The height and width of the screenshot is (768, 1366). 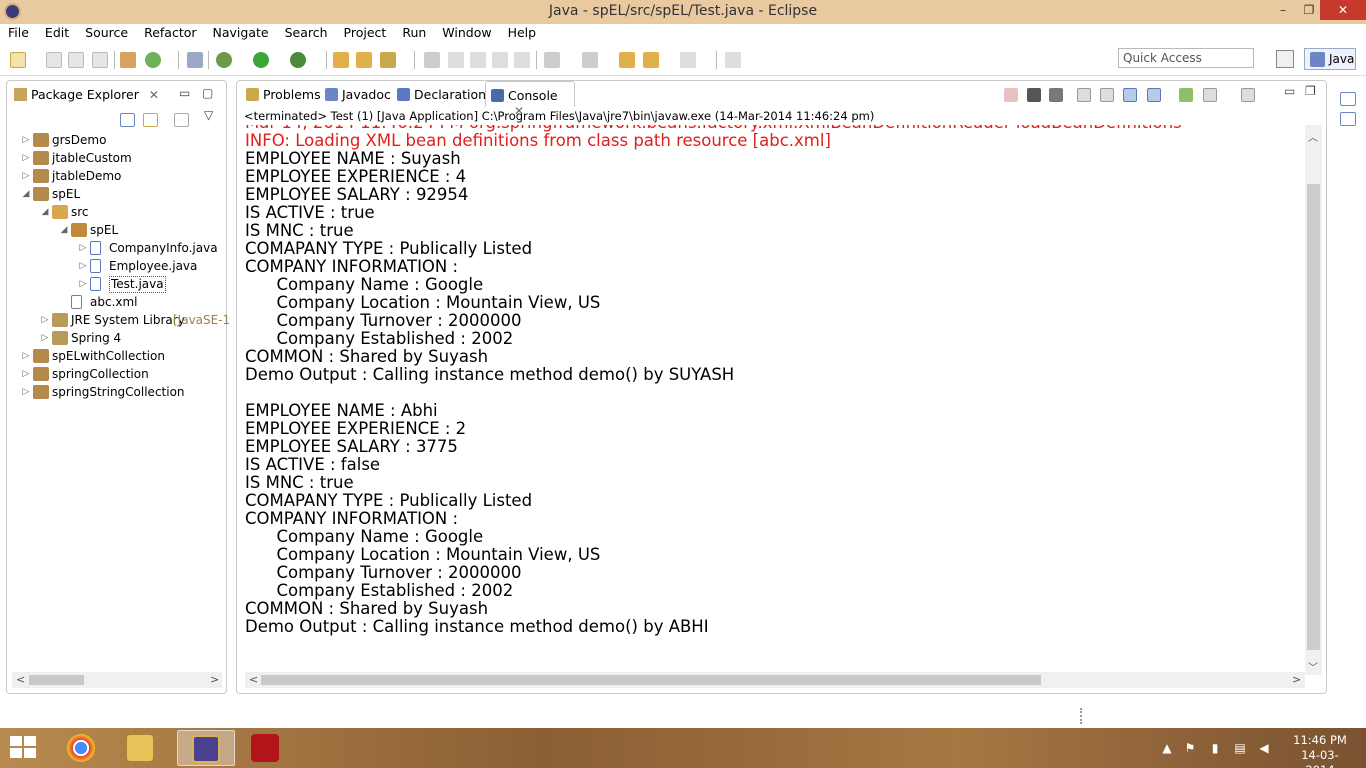 What do you see at coordinates (306, 34) in the screenshot?
I see `menu-search: Search` at bounding box center [306, 34].